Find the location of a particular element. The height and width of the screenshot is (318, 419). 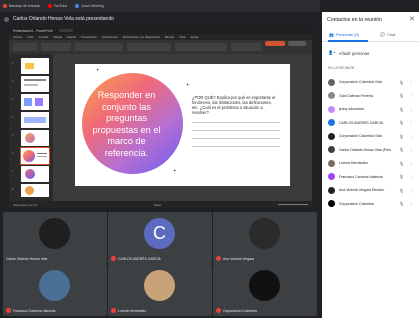

ribbon-slides-group is located at coordinates (56, 47).